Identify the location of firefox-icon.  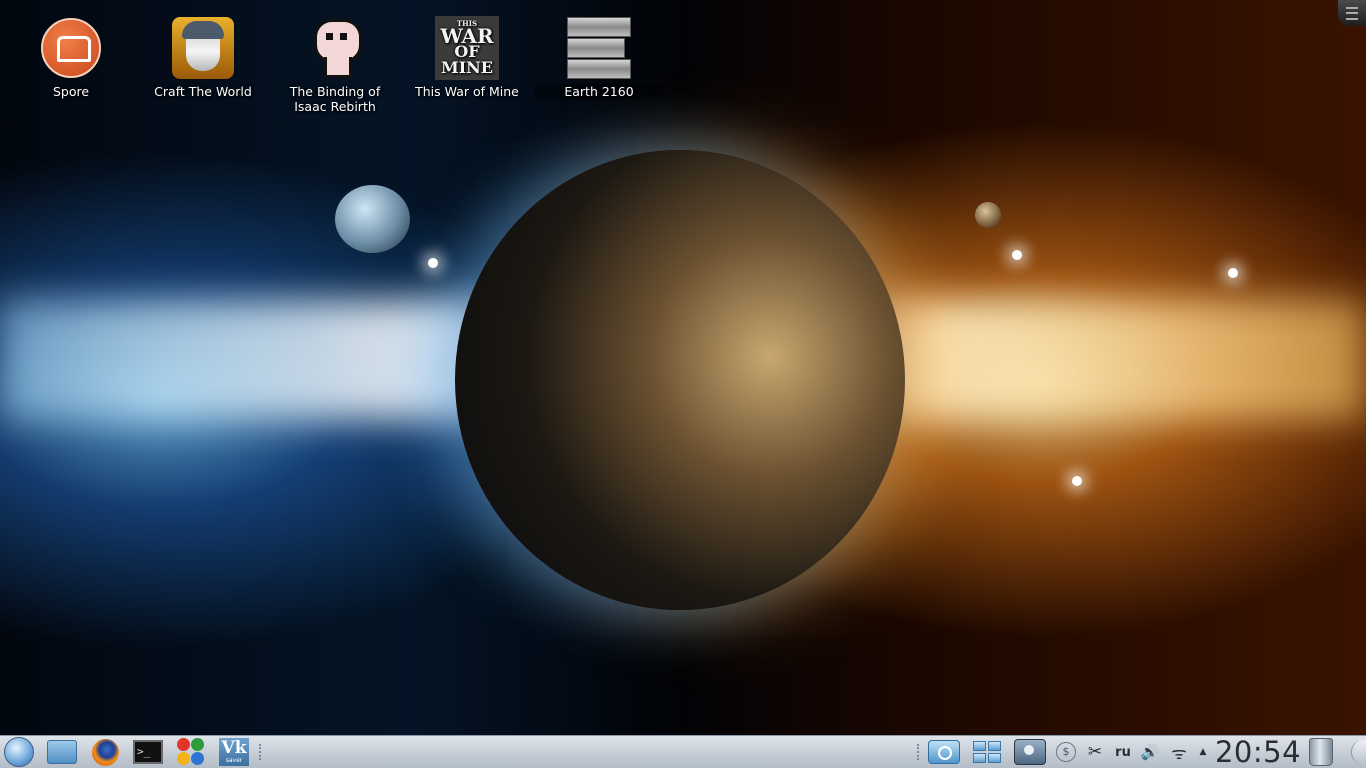
(105, 752).